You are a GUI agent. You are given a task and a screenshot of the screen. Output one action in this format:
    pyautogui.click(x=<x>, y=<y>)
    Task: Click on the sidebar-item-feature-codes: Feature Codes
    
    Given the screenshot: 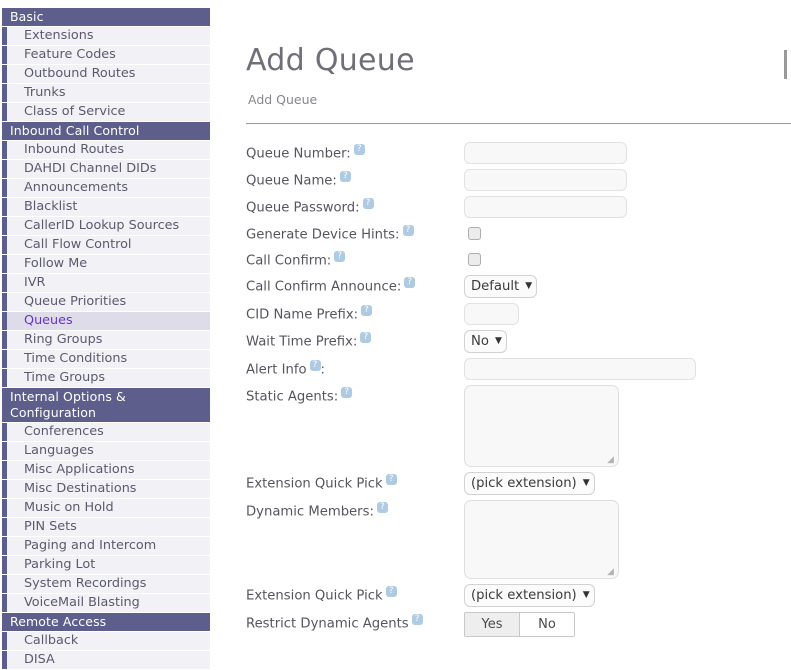 What is the action you would take?
    pyautogui.click(x=106, y=55)
    